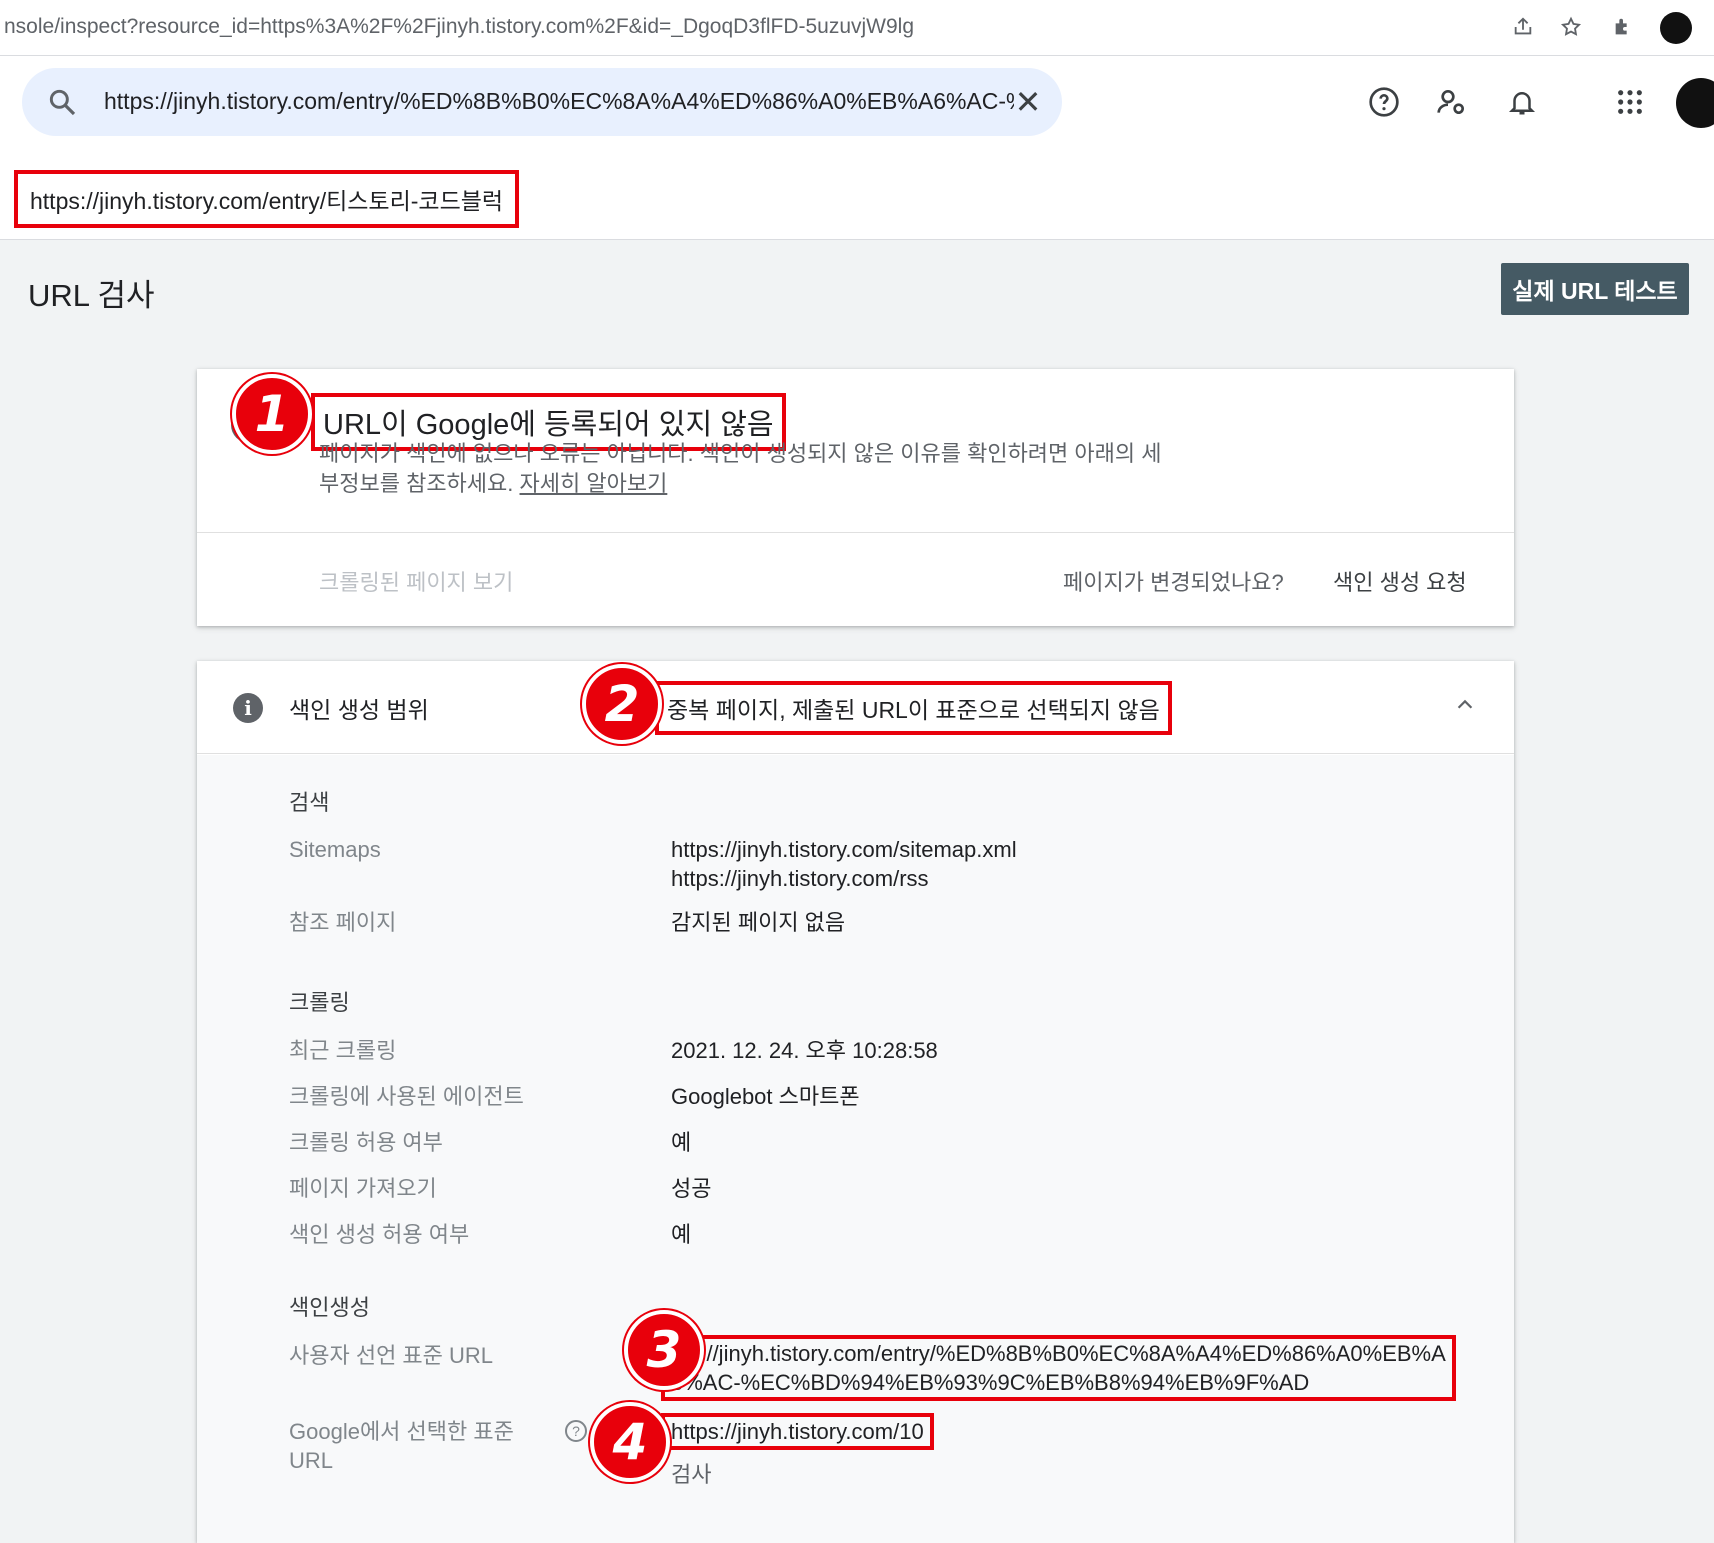 The image size is (1714, 1543). What do you see at coordinates (691, 1473) in the screenshot?
I see `inspect-link: 검사` at bounding box center [691, 1473].